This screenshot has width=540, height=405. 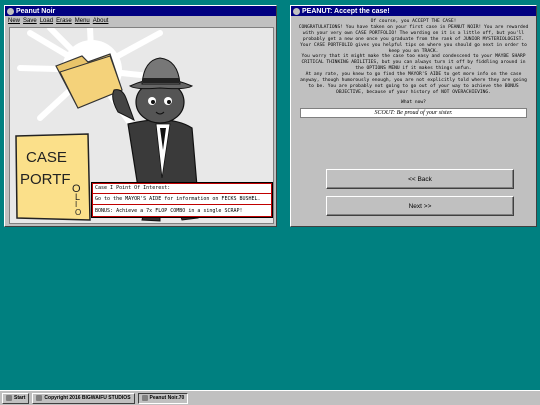 I want to click on app-task-label: Peanut Noir.70, so click(x=167, y=398).